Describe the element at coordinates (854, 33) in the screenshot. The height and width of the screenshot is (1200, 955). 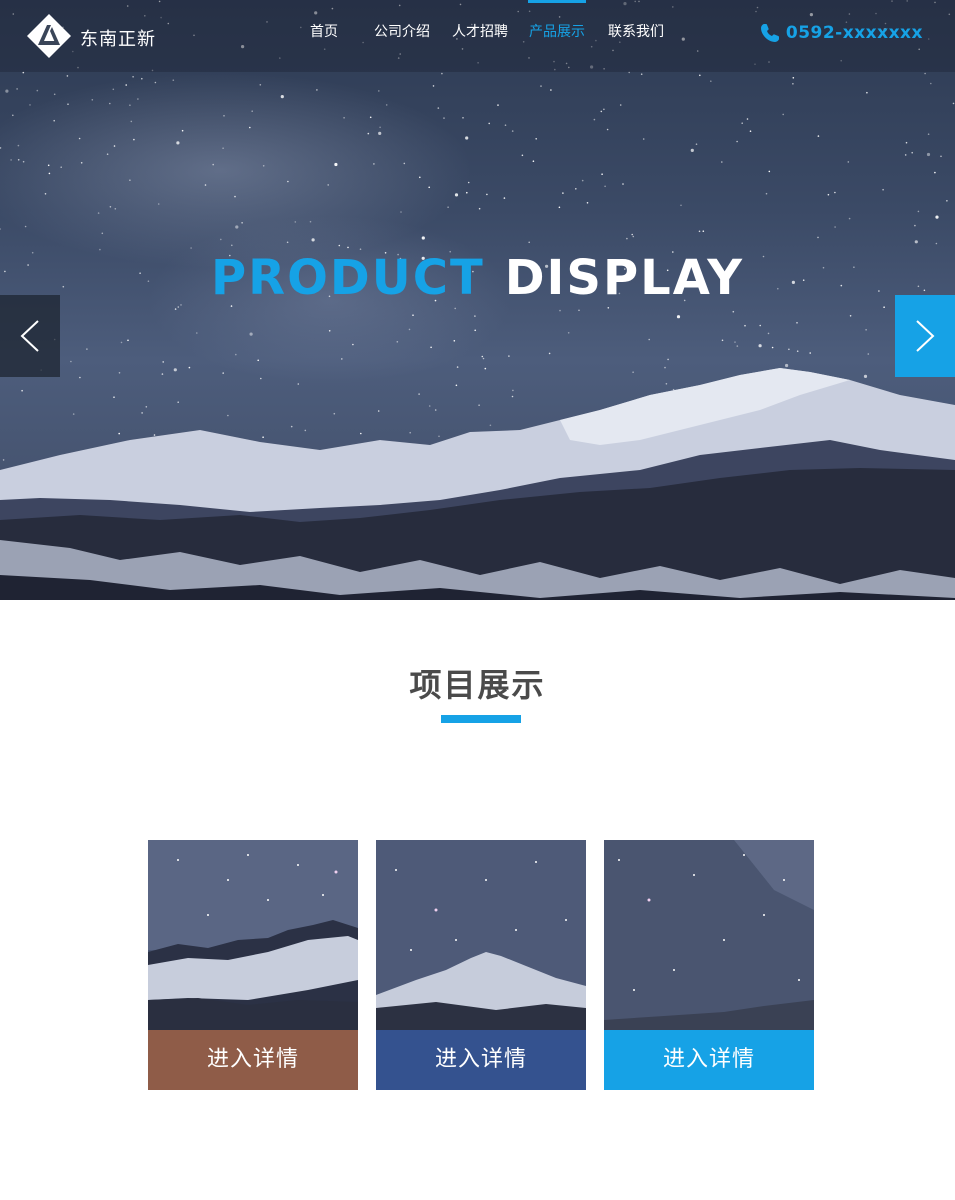
I see `phone-number: 0592-xxxxxxx` at that location.